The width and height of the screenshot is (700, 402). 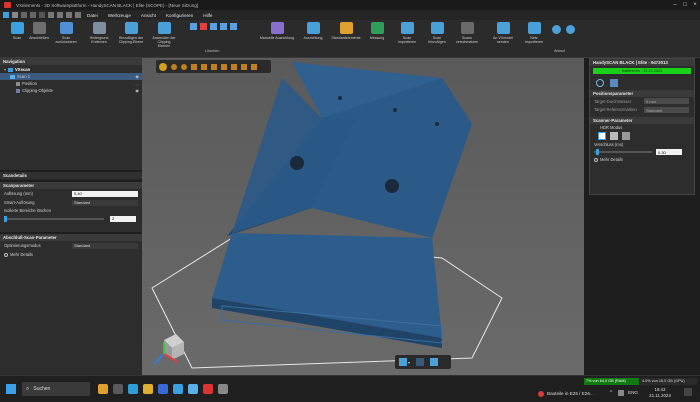 What do you see at coordinates (71, 83) in the screenshot?
I see `tree-item-position: Position ◡` at bounding box center [71, 83].